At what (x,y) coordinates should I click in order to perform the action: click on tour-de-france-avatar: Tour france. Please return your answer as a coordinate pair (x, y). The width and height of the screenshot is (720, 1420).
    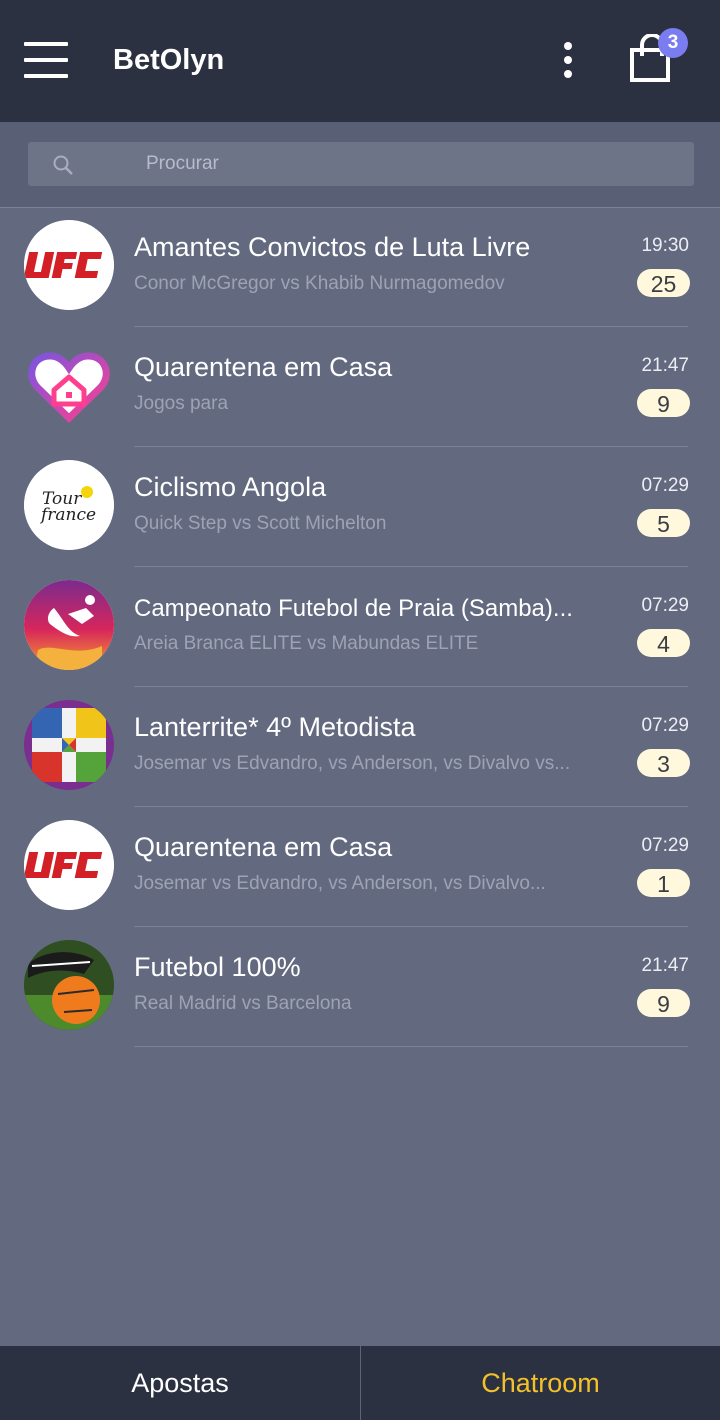
    Looking at the image, I should click on (69, 505).